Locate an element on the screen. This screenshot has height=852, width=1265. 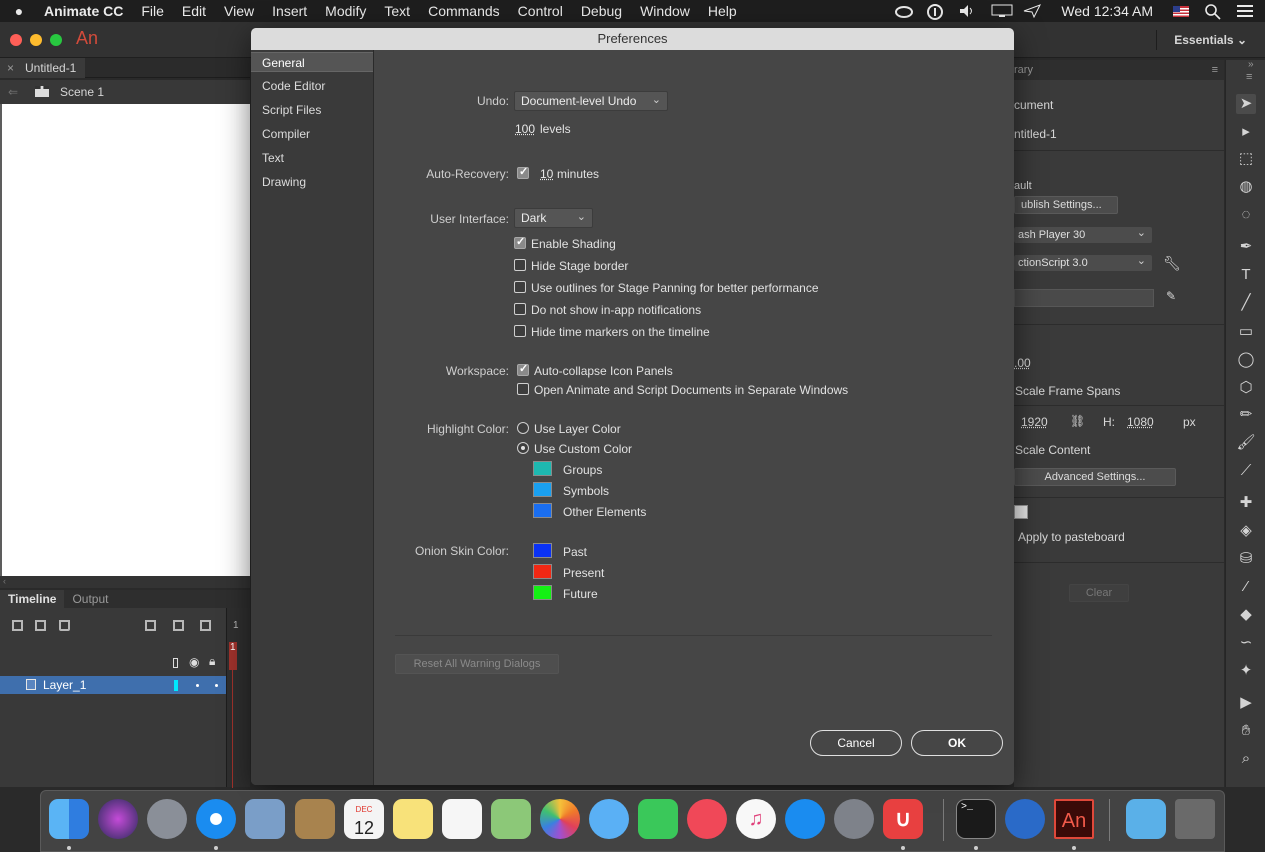
enable-shading-label: Enable Shading is located at coordinates (573, 244).